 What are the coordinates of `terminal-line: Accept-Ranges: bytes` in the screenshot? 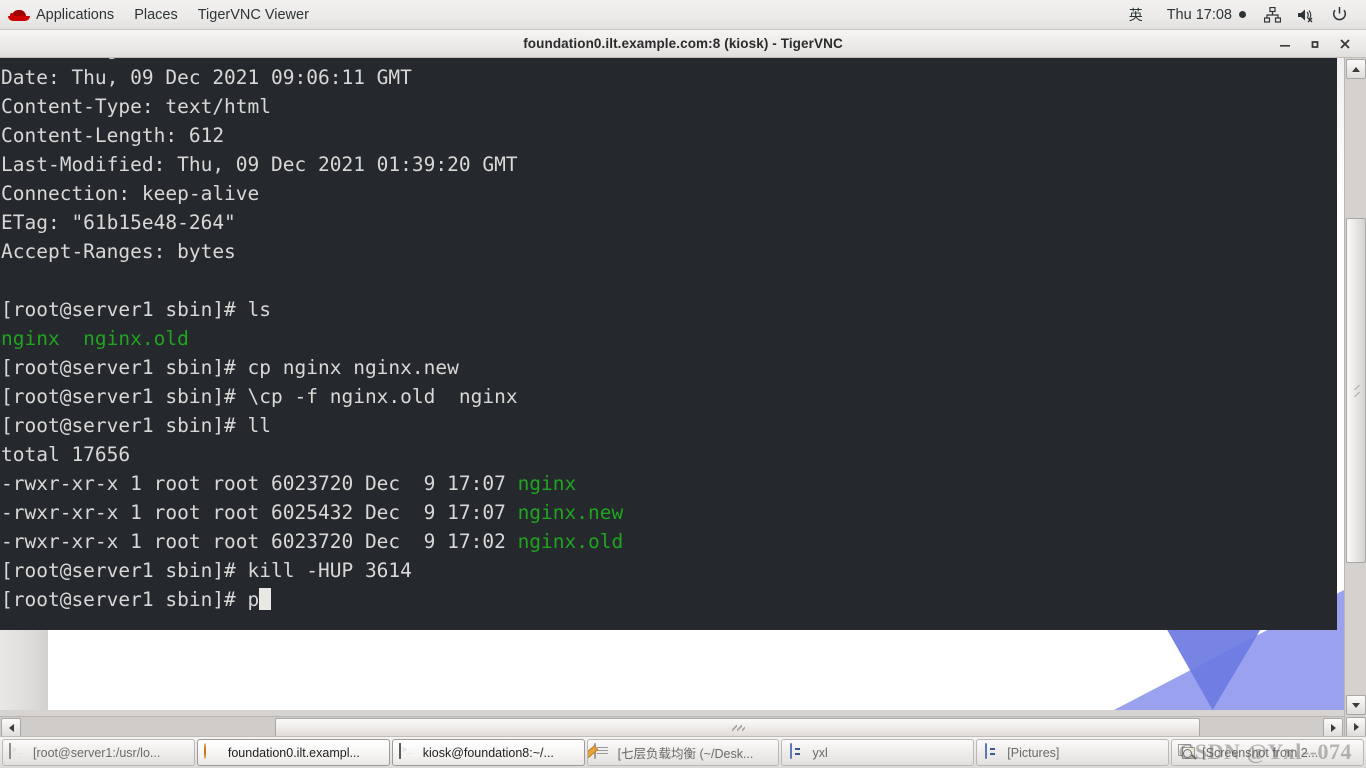 It's located at (669, 251).